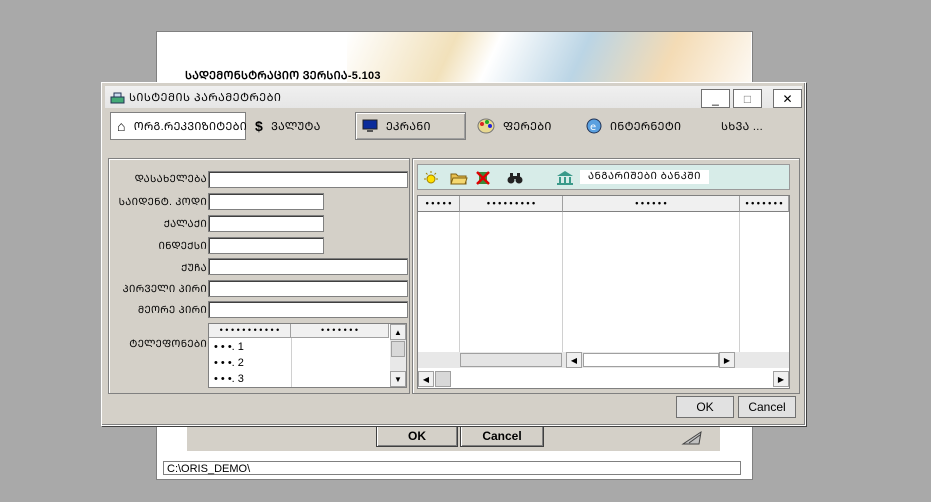 The height and width of the screenshot is (502, 931). I want to click on cancel-button: Cancel, so click(767, 407).